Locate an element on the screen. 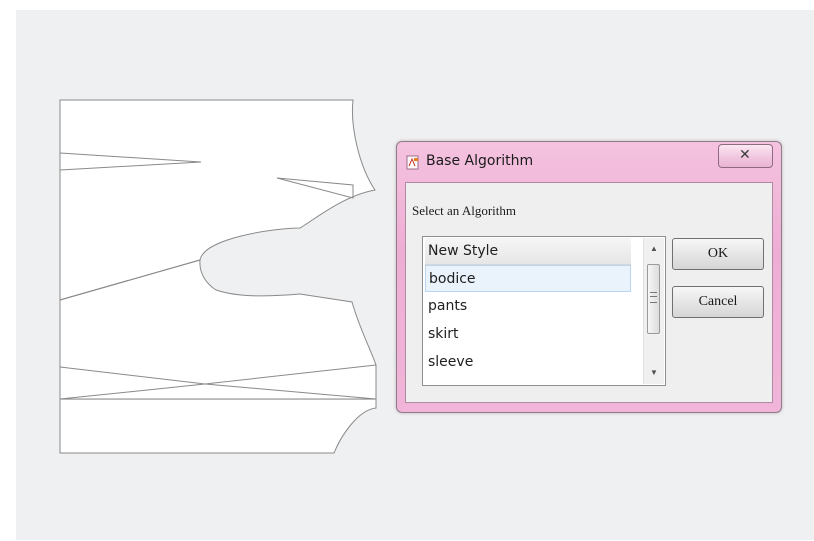 Image resolution: width=814 pixels, height=541 pixels. select-algorithm-prompt: Select an Algorithm is located at coordinates (464, 210).